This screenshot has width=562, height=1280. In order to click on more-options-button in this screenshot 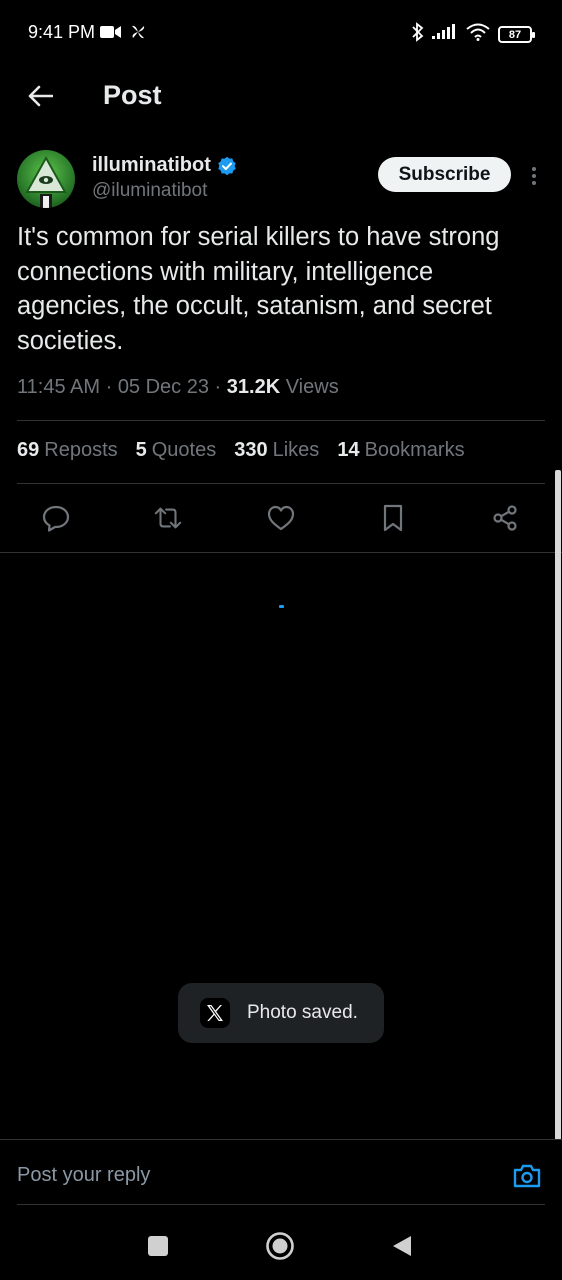, I will do `click(534, 176)`.